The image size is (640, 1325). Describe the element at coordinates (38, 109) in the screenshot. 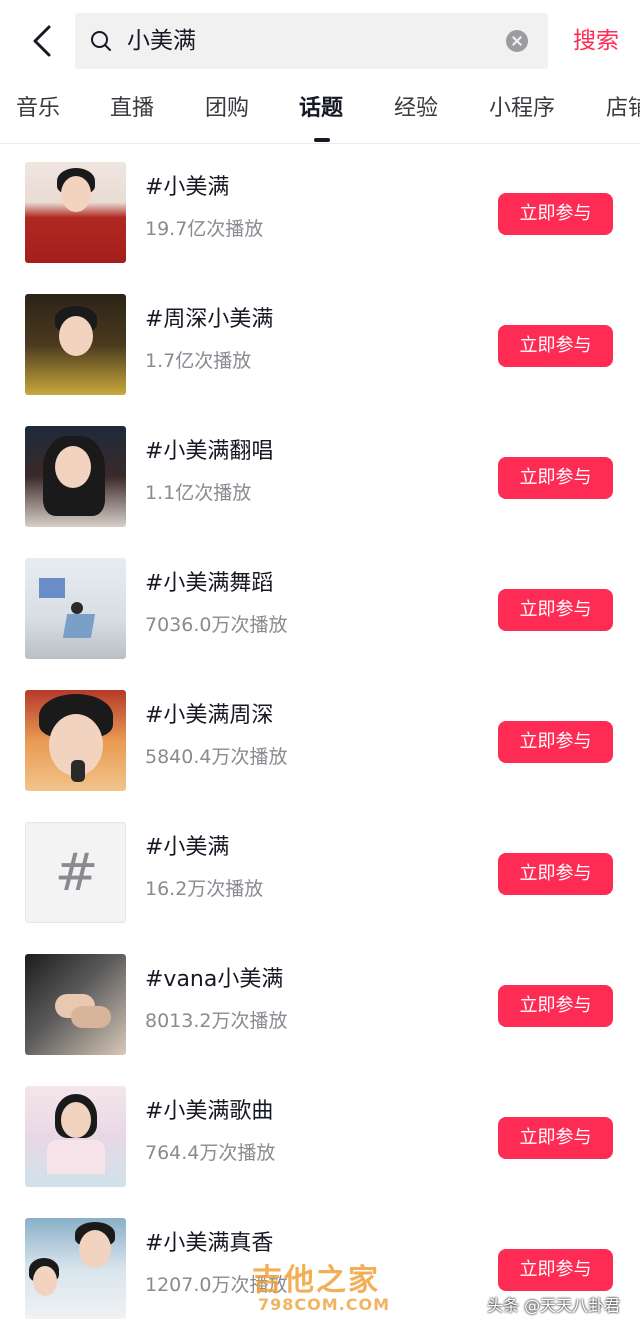

I see `tab-music: 音乐` at that location.